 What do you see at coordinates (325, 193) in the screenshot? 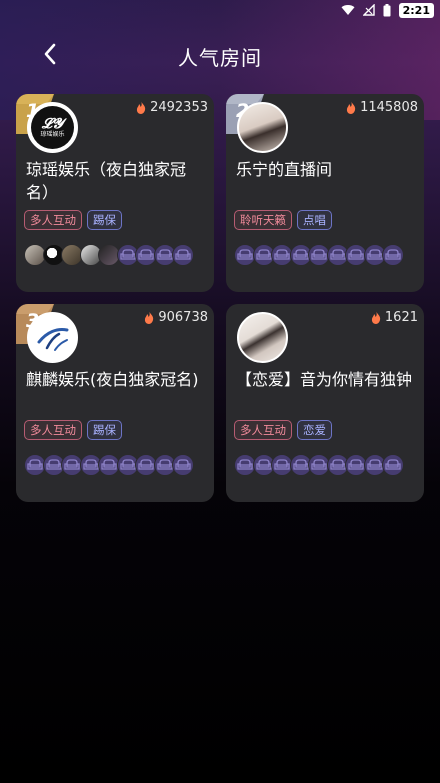
I see `room-card-2: 2 1145808 乐宁的直播间 聆听天籁 点唱` at bounding box center [325, 193].